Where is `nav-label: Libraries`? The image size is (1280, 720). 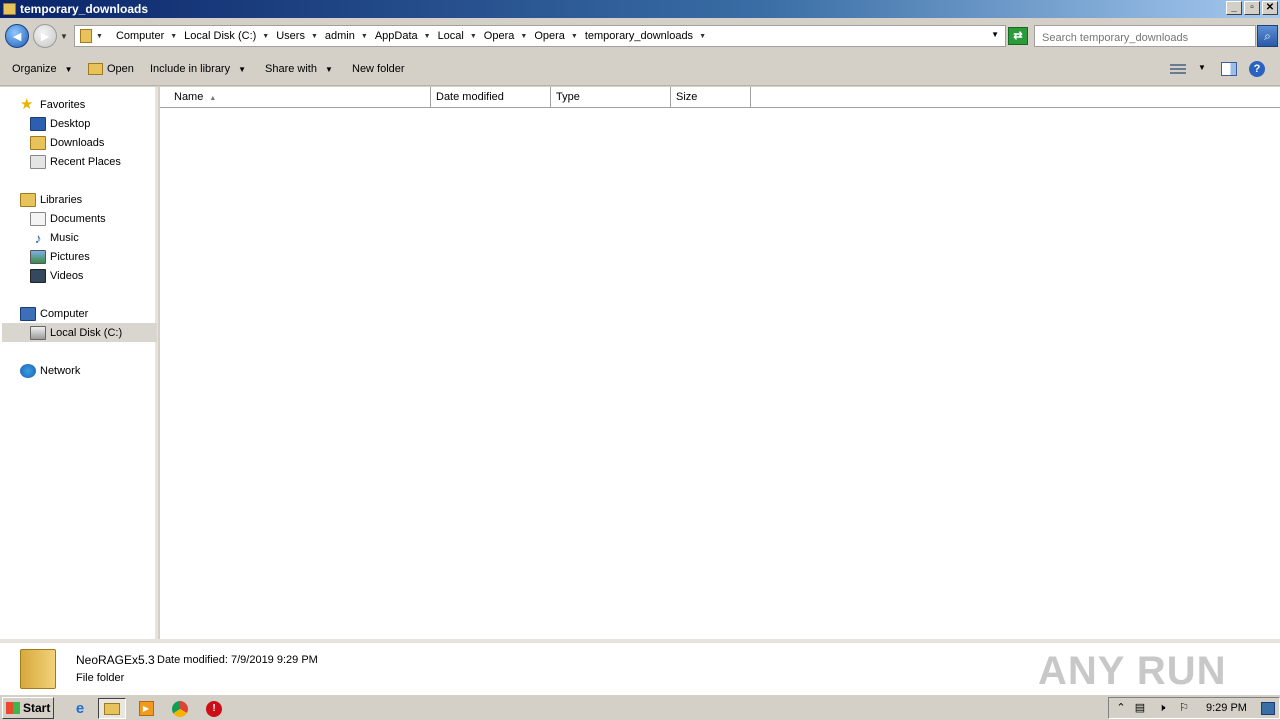
nav-label: Libraries is located at coordinates (61, 199).